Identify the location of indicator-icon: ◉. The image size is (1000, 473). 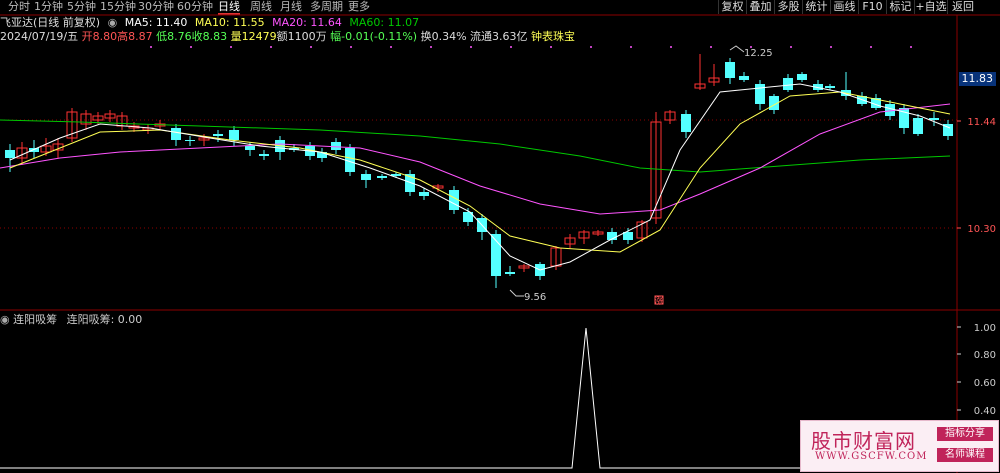
(5, 319).